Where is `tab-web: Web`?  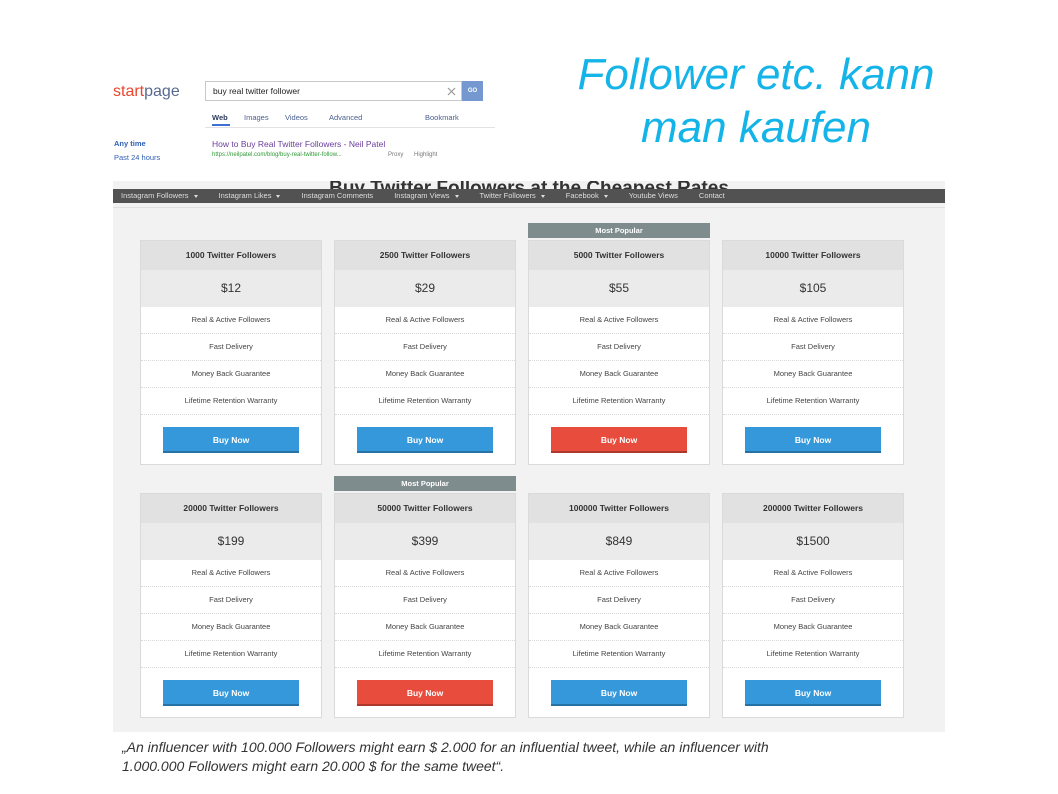 tab-web: Web is located at coordinates (220, 118).